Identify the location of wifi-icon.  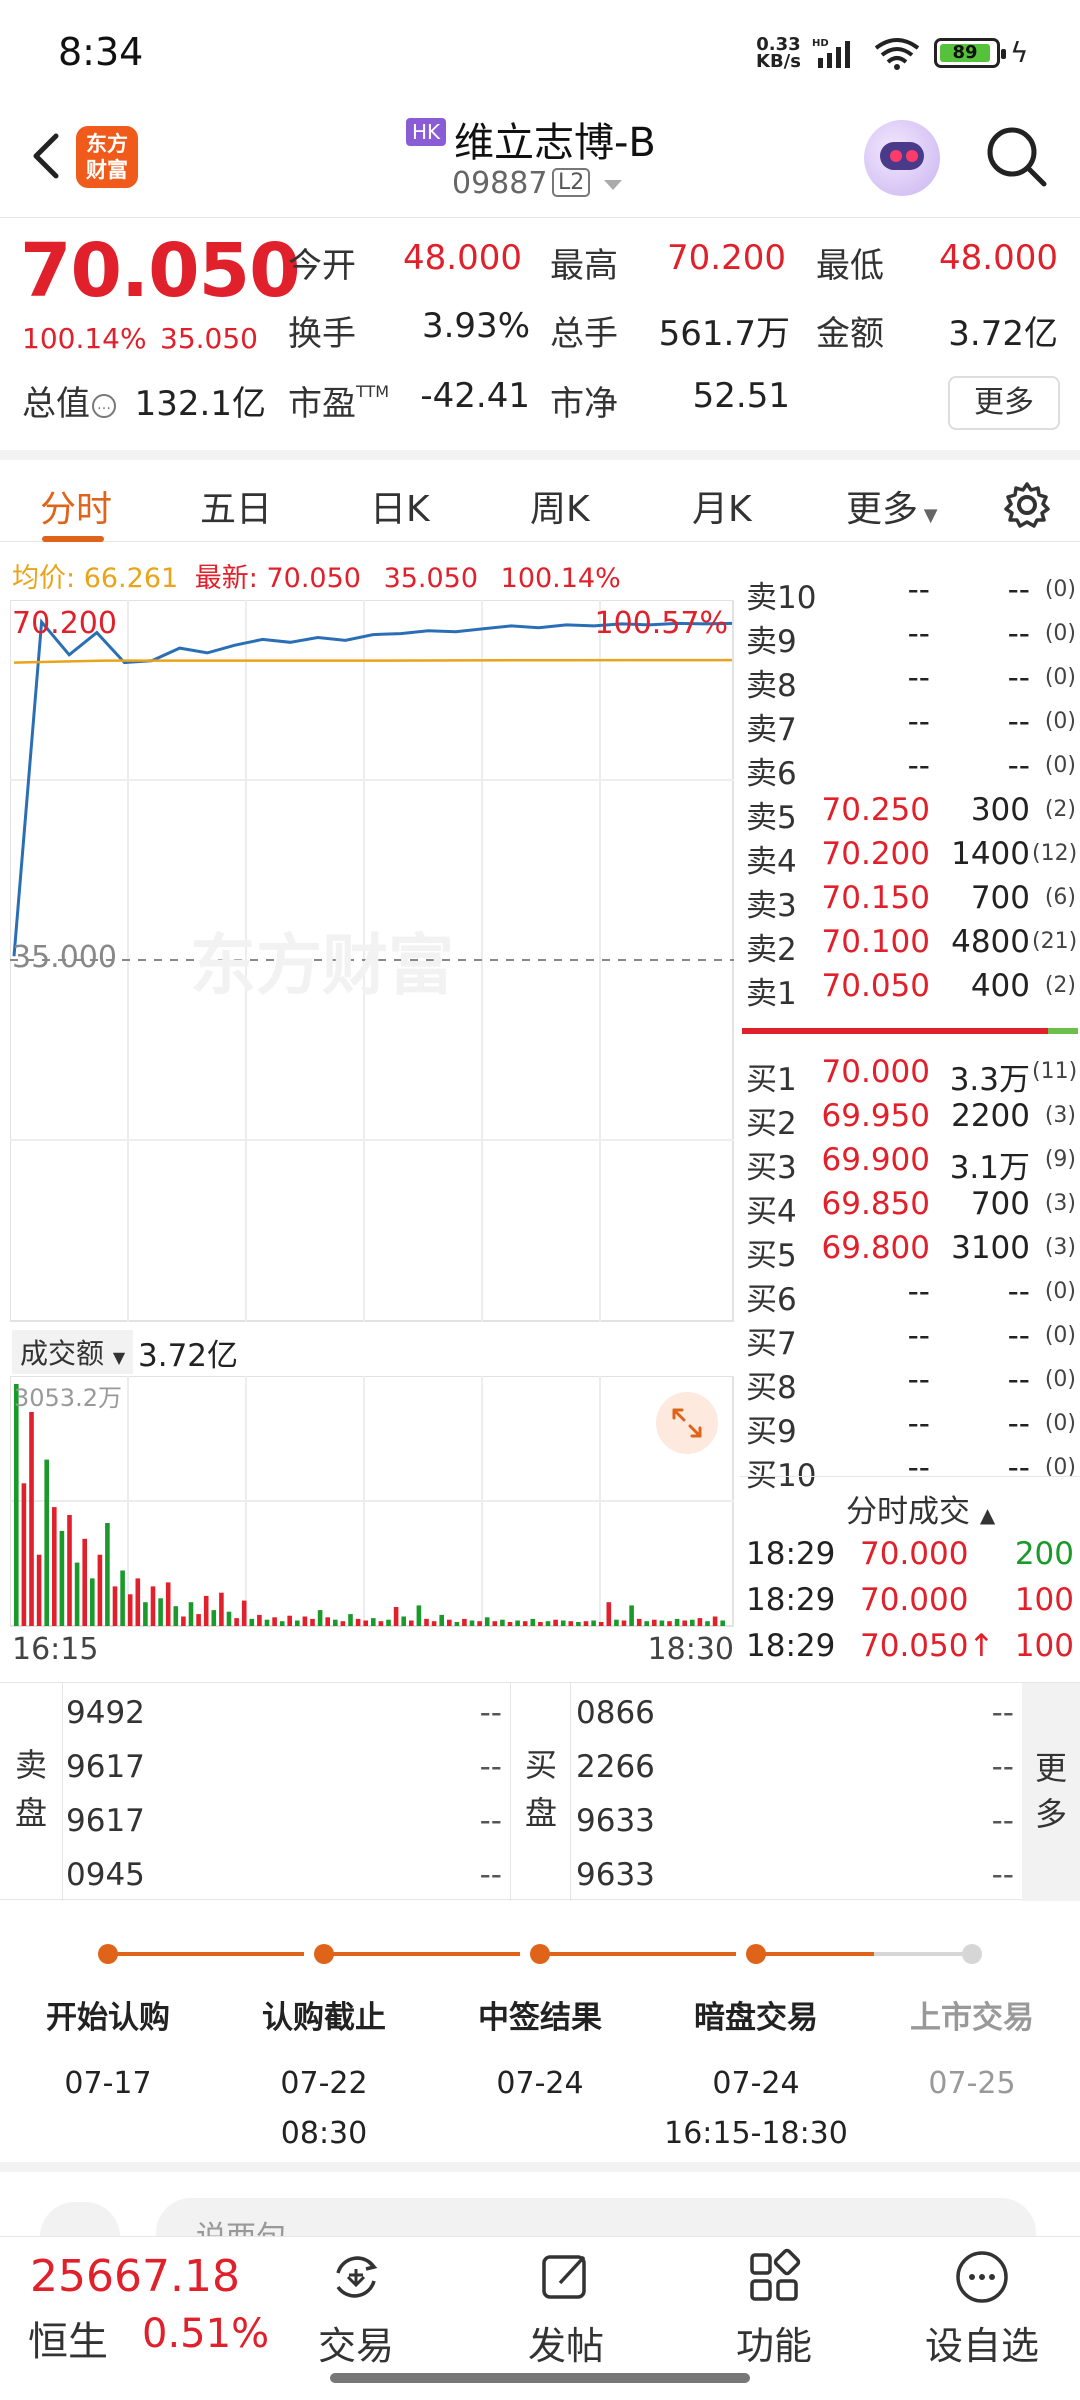
(897, 54).